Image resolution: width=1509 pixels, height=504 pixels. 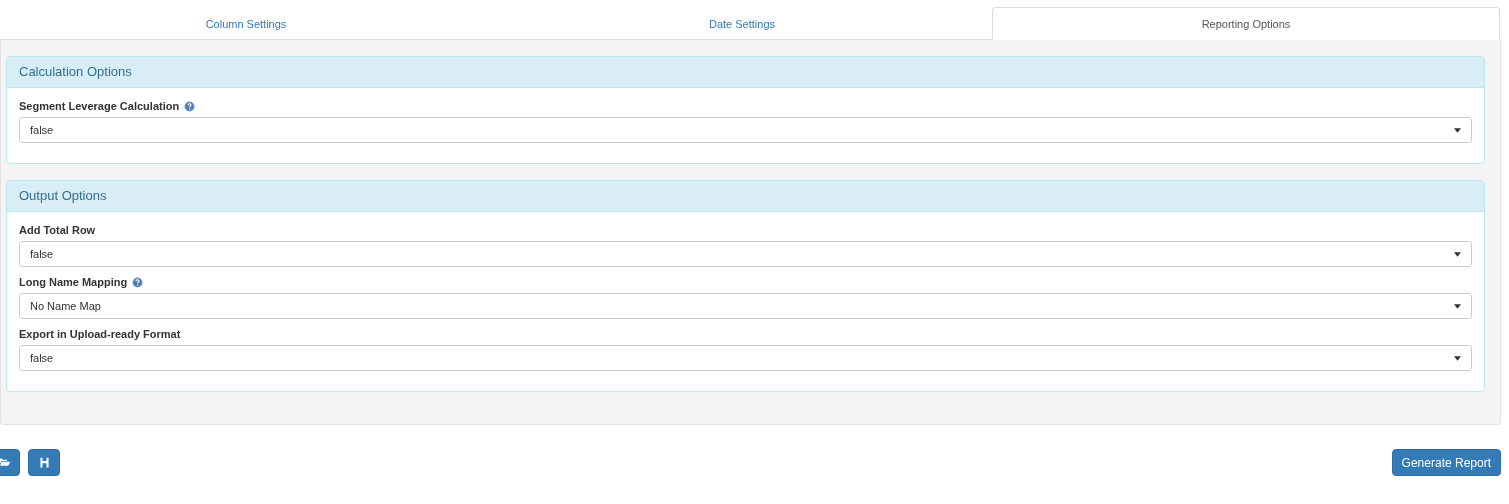 What do you see at coordinates (745, 196) in the screenshot?
I see `panel-title: Output Options` at bounding box center [745, 196].